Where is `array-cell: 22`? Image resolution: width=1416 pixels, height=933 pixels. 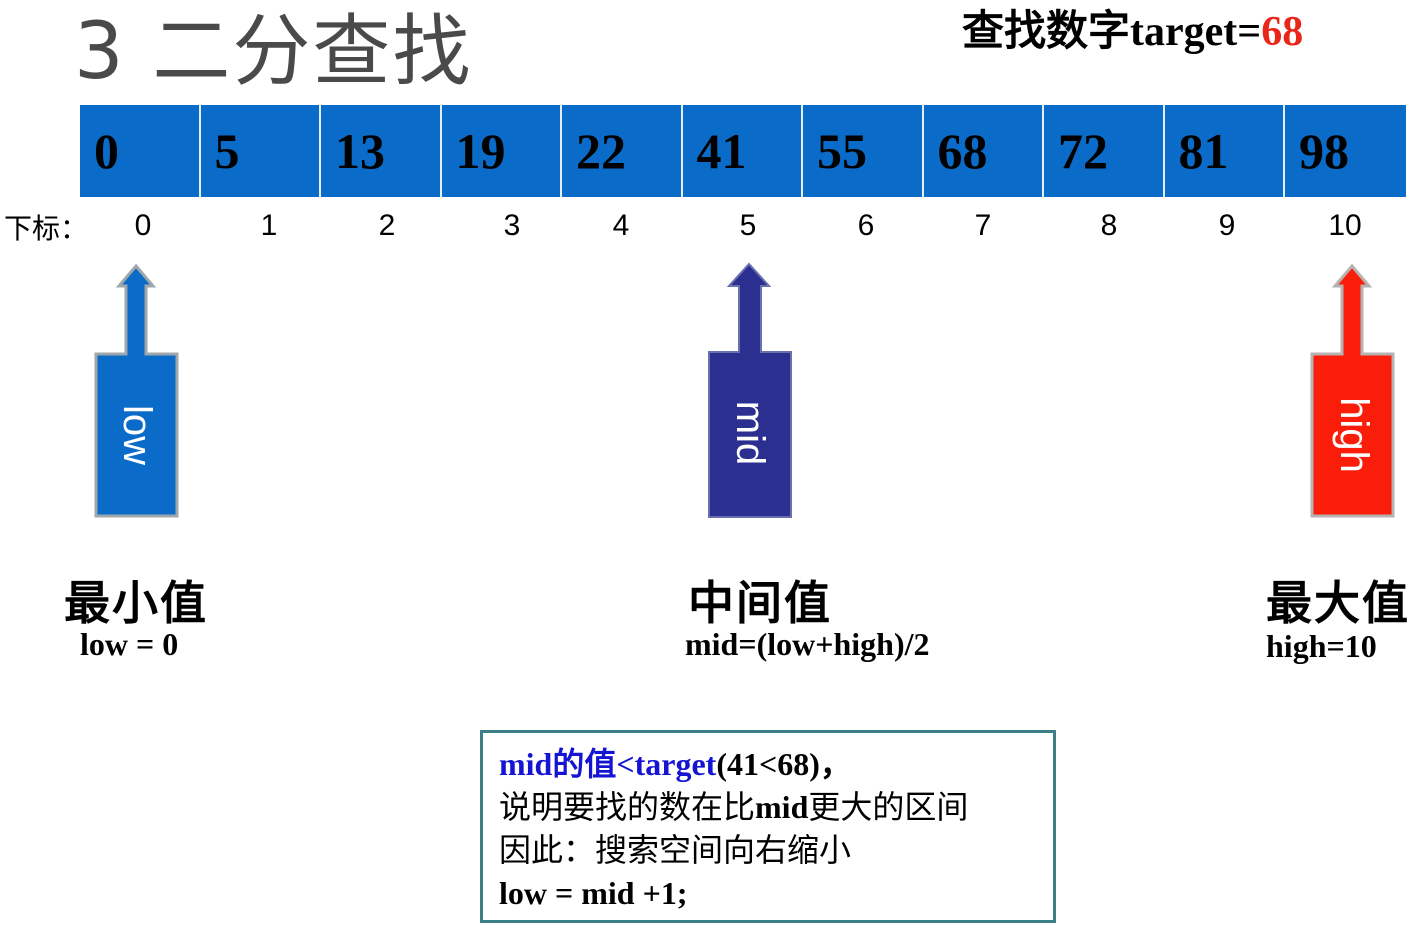 array-cell: 22 is located at coordinates (622, 151).